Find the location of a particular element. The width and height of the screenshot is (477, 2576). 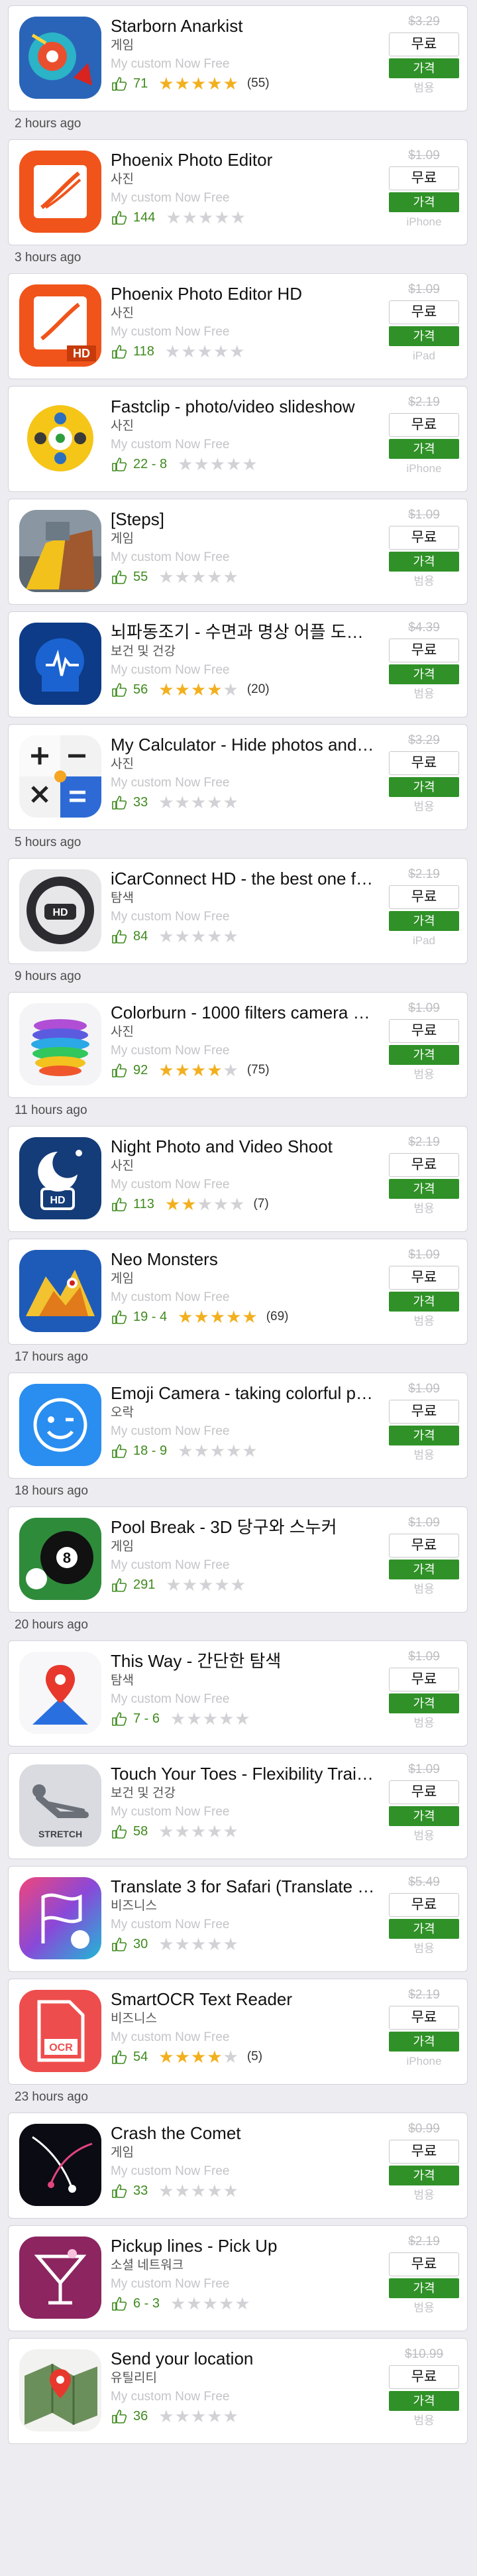

starborn-anarkist-icon is located at coordinates (60, 58).